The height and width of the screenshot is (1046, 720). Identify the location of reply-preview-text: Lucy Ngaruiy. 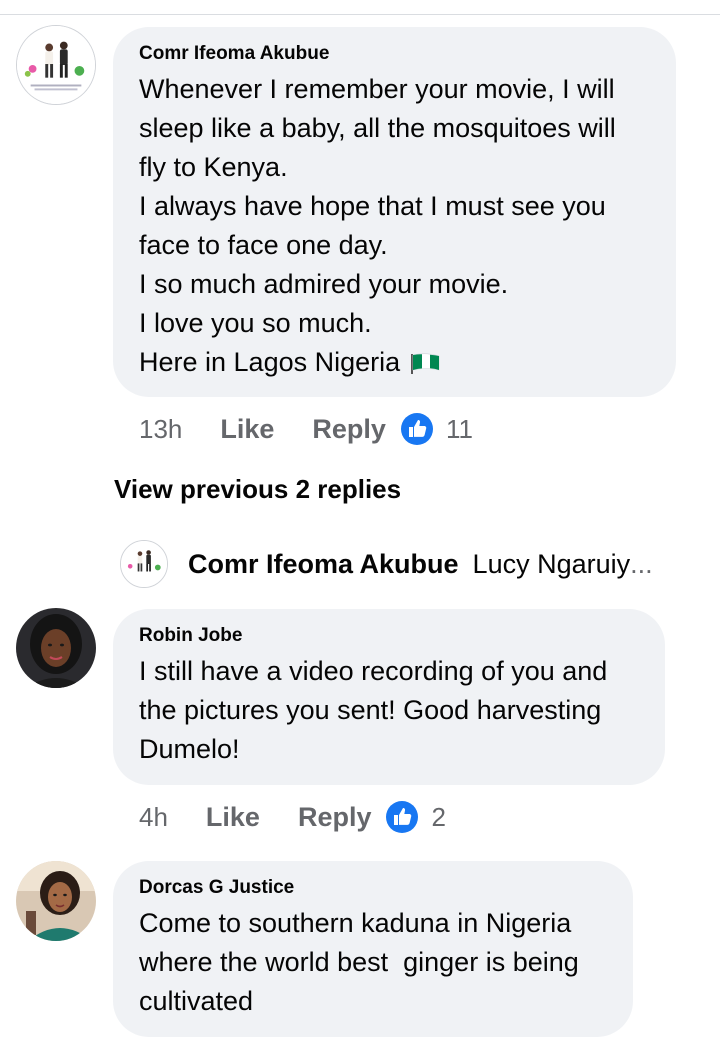
(551, 563).